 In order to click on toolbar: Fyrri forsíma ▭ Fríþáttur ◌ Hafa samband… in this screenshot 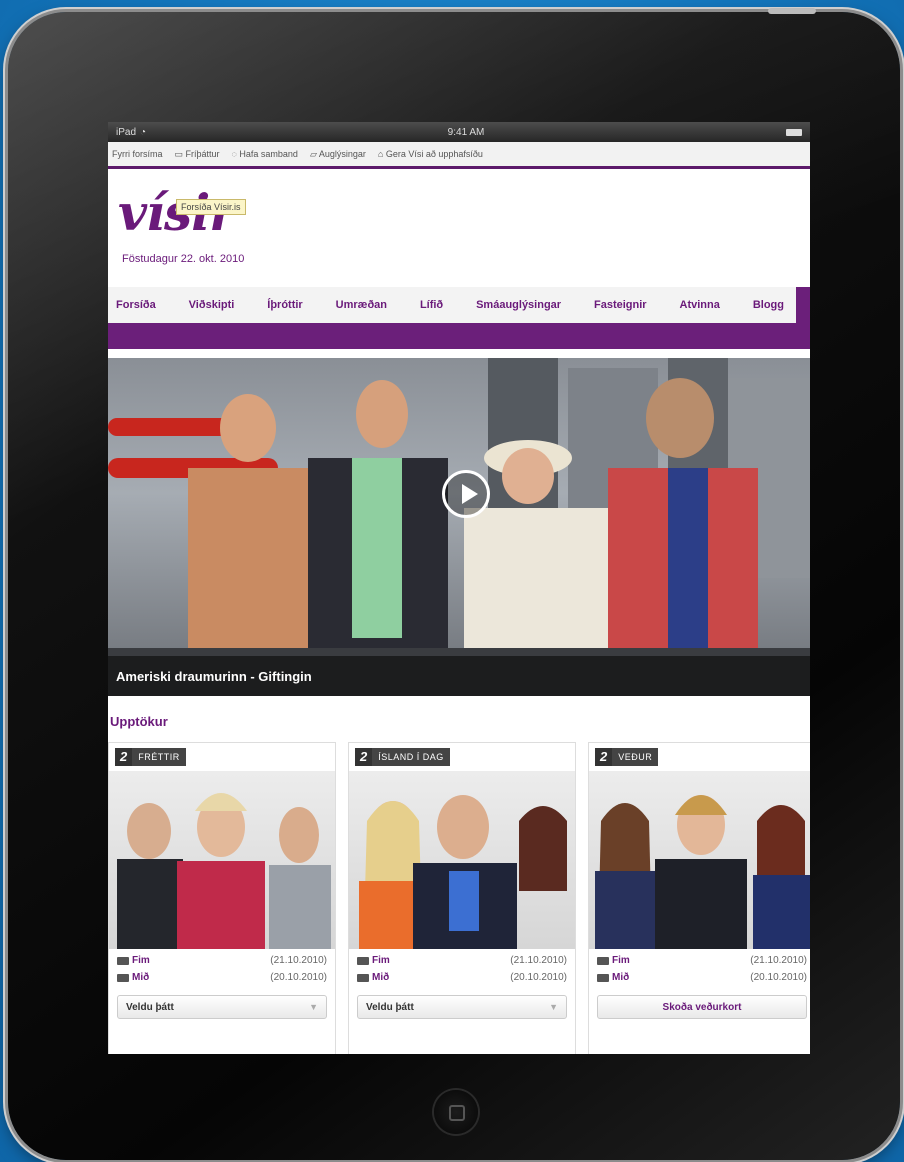, I will do `click(459, 155)`.